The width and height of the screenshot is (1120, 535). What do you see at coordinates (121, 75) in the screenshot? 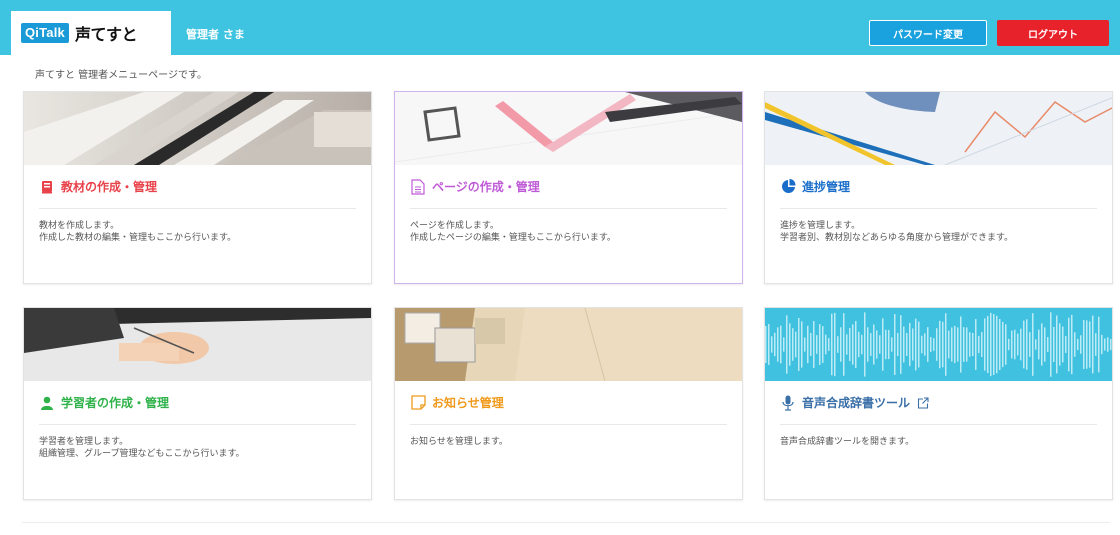
I see `page-description: 声てすと 管理者メニューページです。` at bounding box center [121, 75].